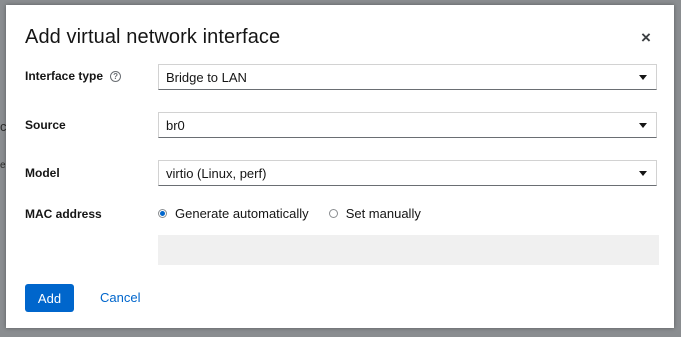  Describe the element at coordinates (216, 173) in the screenshot. I see `model-value: virtio (Linux, perf)` at that location.